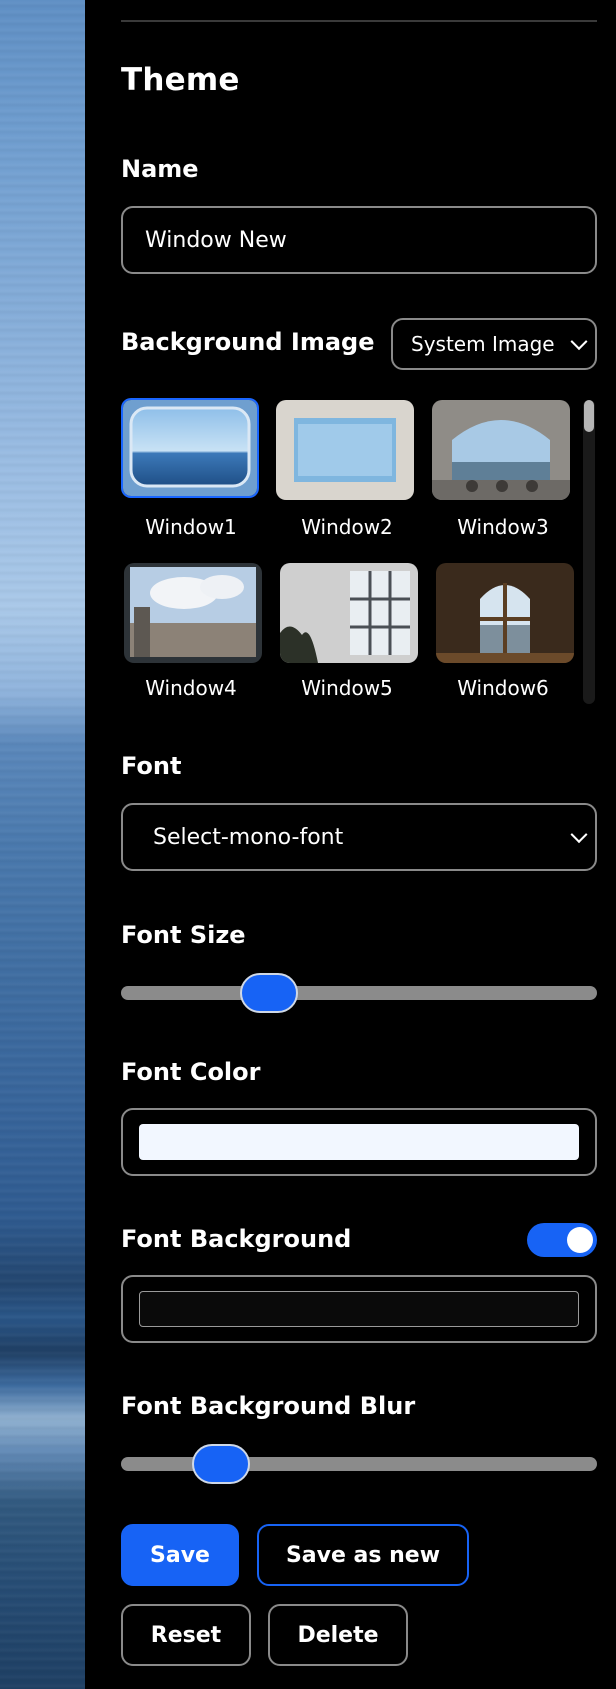  What do you see at coordinates (151, 766) in the screenshot?
I see `font-label: Font` at bounding box center [151, 766].